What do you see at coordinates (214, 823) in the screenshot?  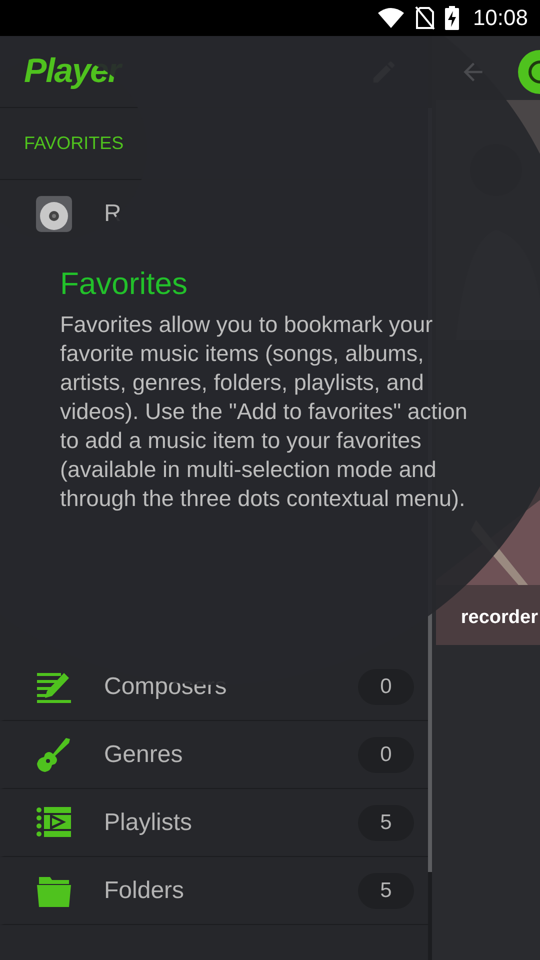 I see `drawer-item: Playlists 5` at bounding box center [214, 823].